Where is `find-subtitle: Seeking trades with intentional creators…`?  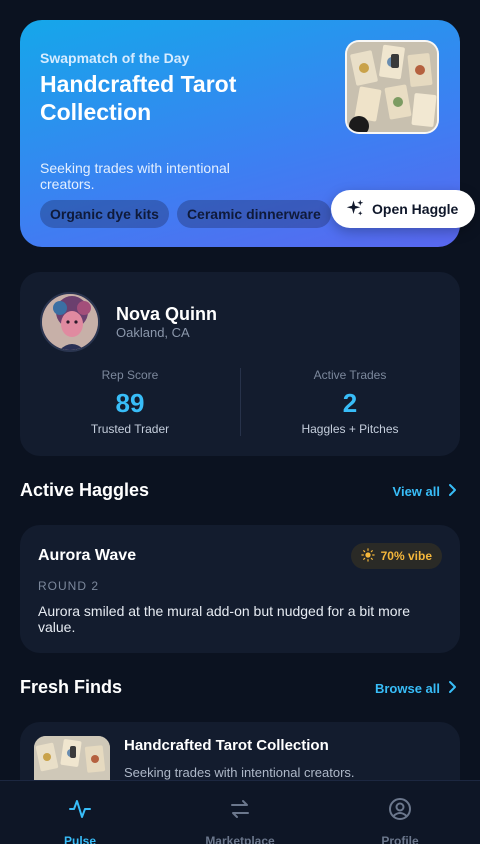 find-subtitle: Seeking trades with intentional creators… is located at coordinates (239, 772).